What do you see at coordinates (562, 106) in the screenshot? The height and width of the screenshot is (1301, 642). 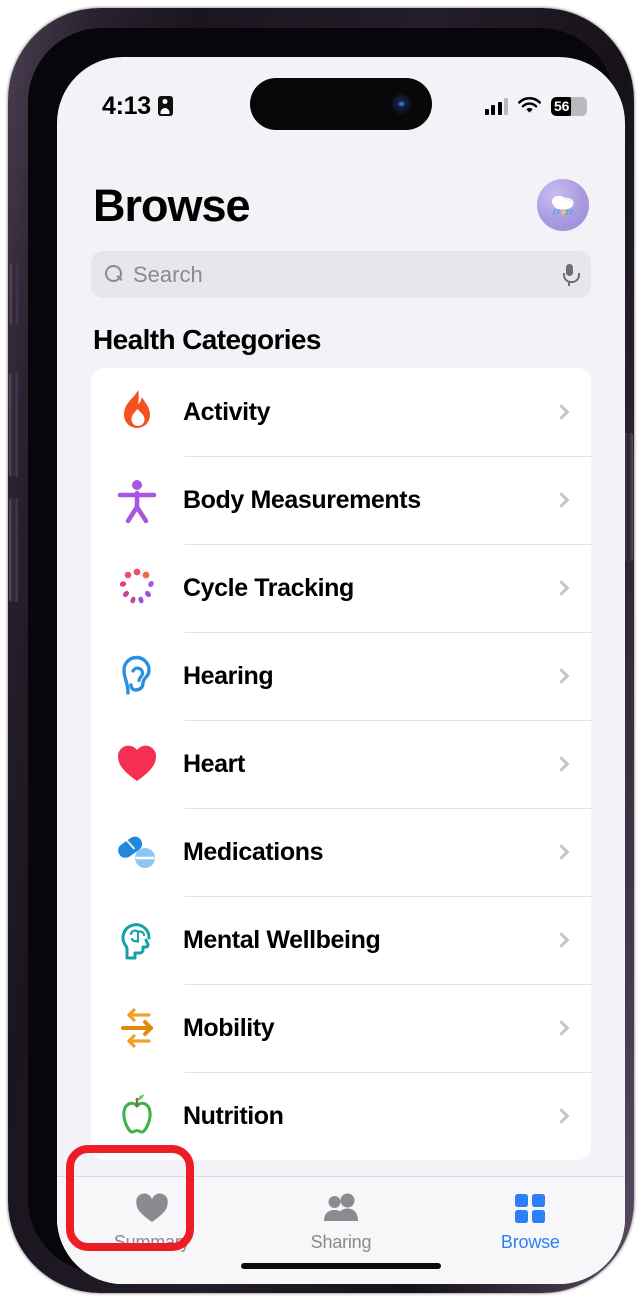 I see `battery-level-text: 56` at bounding box center [562, 106].